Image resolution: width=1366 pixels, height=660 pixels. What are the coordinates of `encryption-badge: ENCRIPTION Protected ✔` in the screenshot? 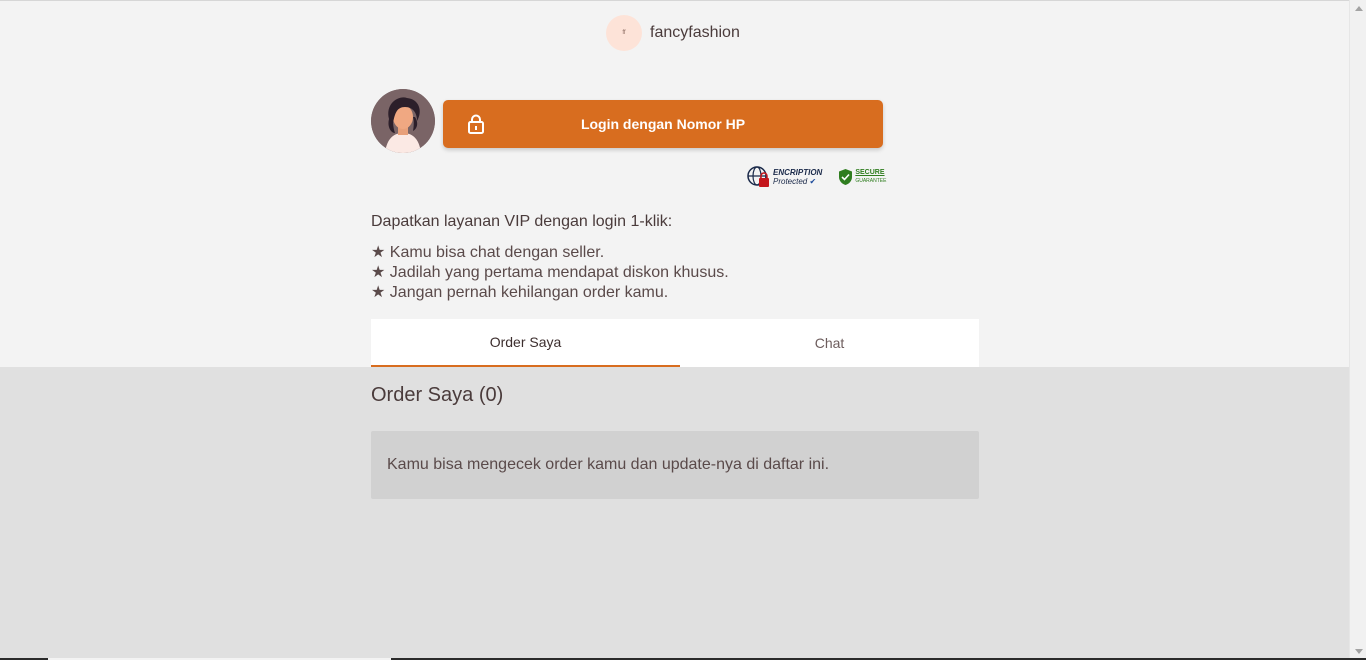 It's located at (784, 177).